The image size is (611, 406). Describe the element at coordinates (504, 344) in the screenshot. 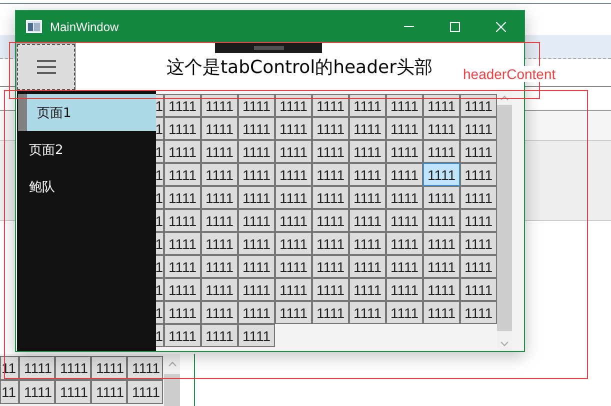

I see `scroll-down-icon` at that location.